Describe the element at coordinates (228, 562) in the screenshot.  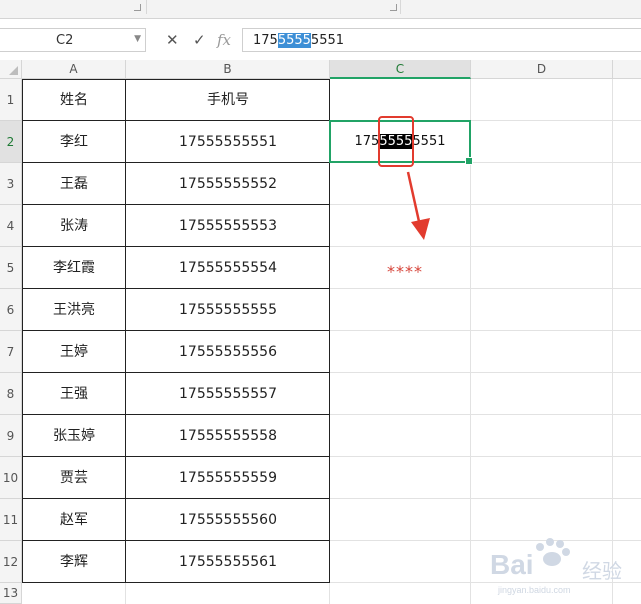
I see `cell-phone: 17555555561` at that location.